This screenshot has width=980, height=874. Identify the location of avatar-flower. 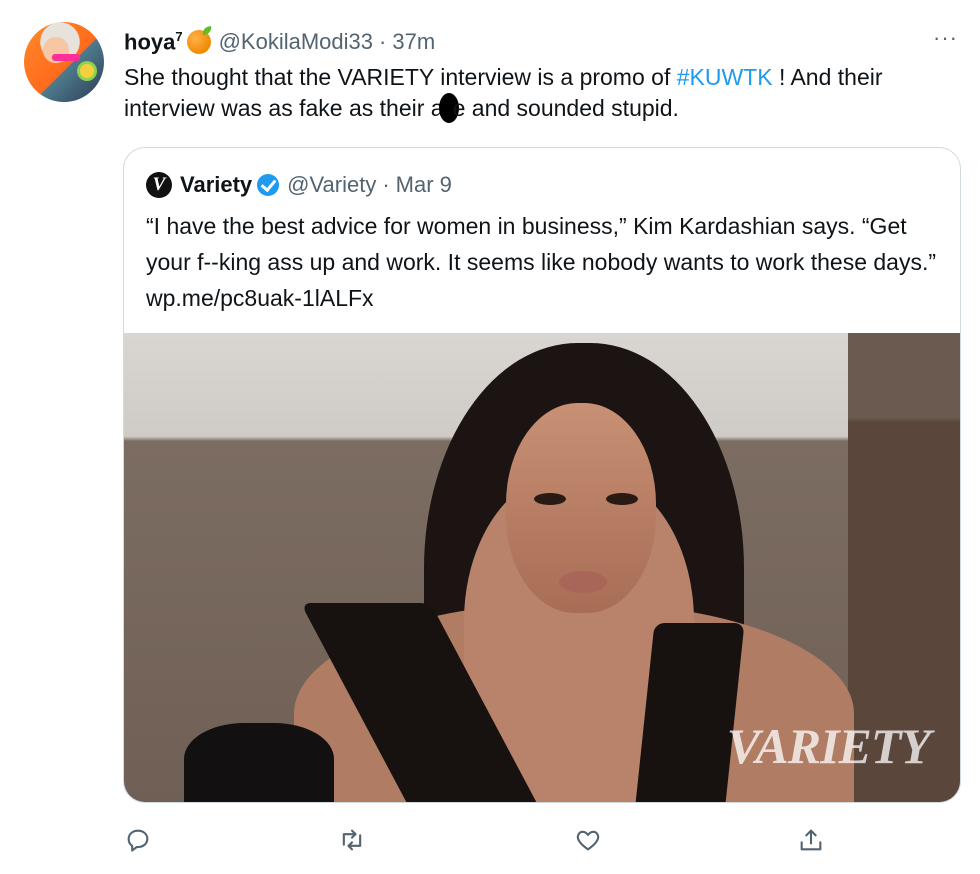
(87, 71).